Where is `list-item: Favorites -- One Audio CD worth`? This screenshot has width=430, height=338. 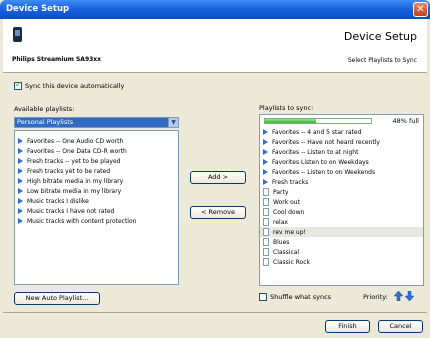
list-item: Favorites -- One Audio CD worth is located at coordinates (96, 141).